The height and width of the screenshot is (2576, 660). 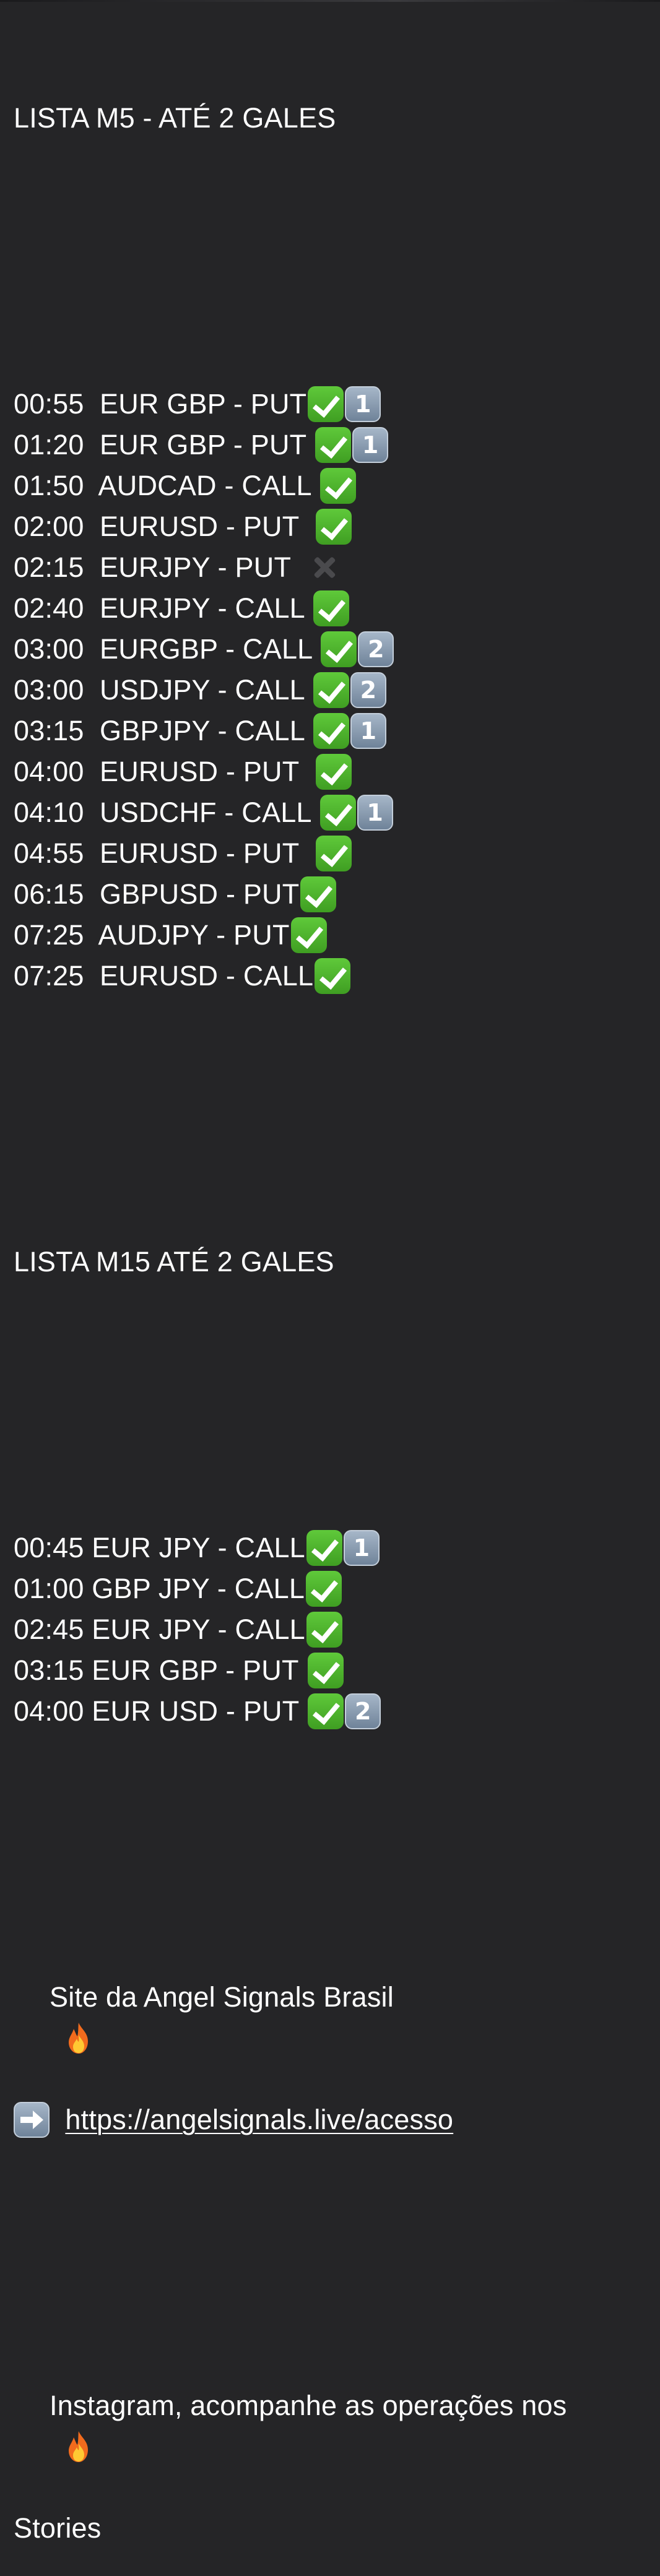 I want to click on signal-text: 01:20 EUR GBP - PUT, so click(x=164, y=444).